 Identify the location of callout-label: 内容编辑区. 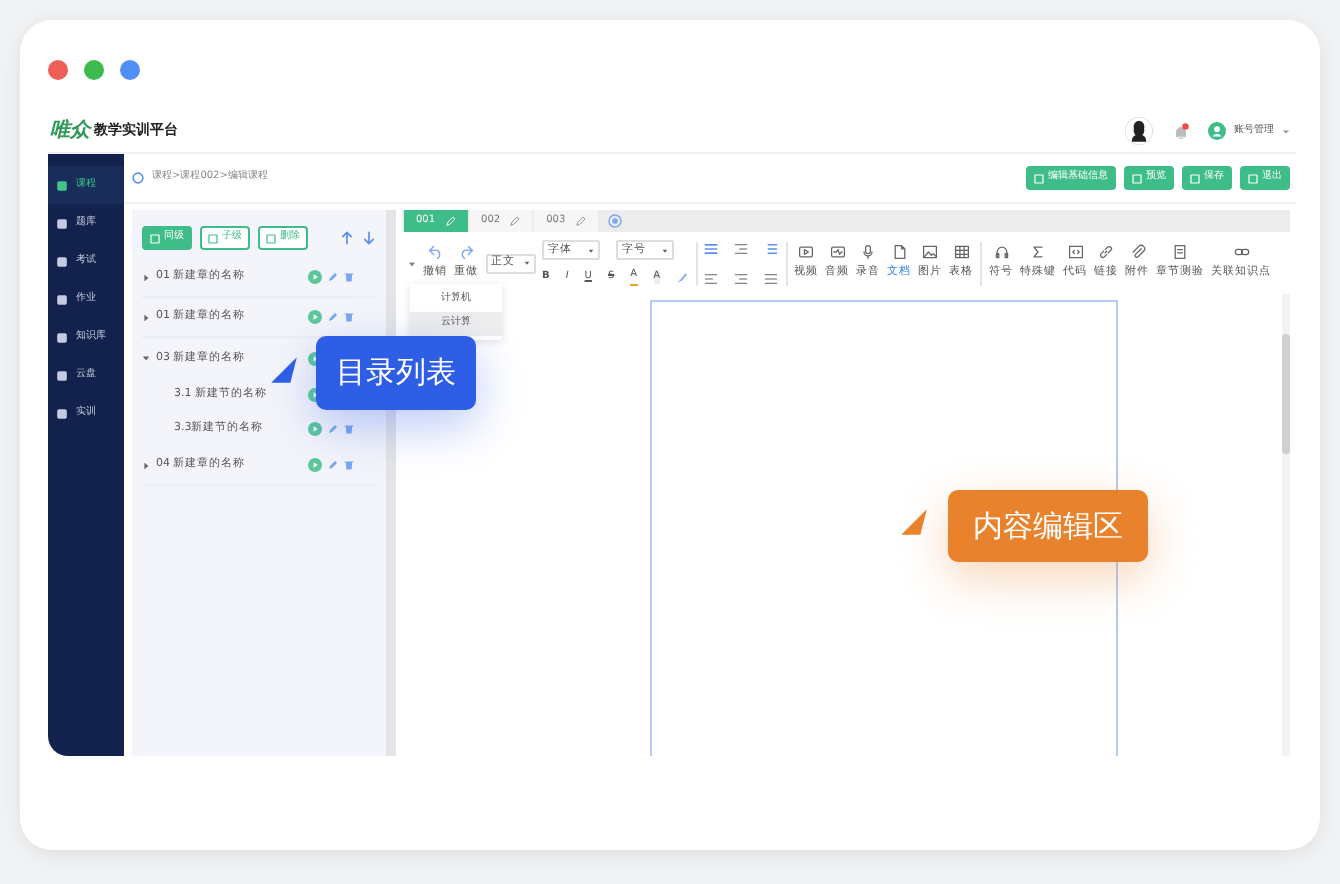
(1048, 526).